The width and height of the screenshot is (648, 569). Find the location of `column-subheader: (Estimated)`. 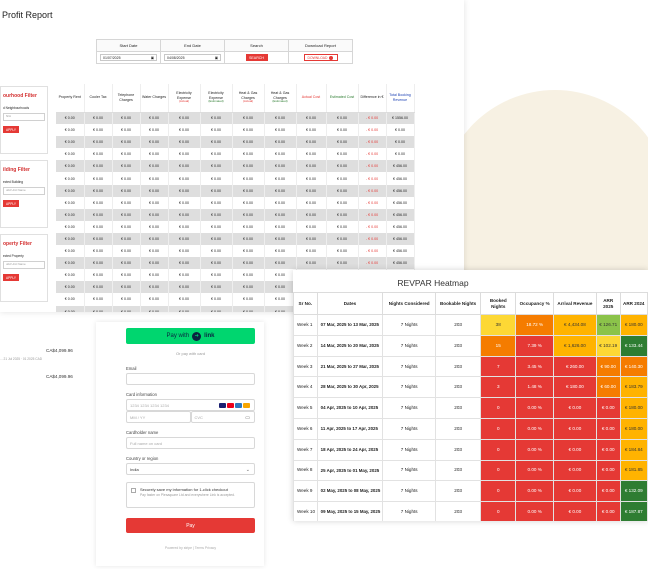

column-subheader: (Estimated) is located at coordinates (216, 101).